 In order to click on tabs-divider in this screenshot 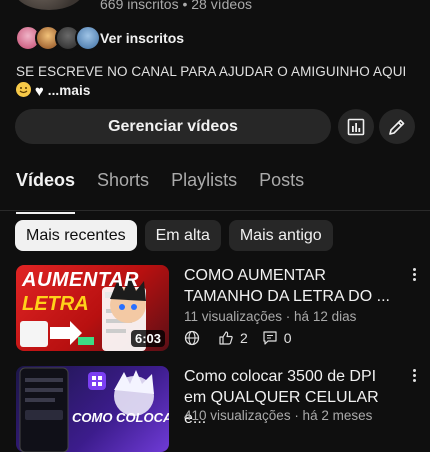, I will do `click(215, 210)`.